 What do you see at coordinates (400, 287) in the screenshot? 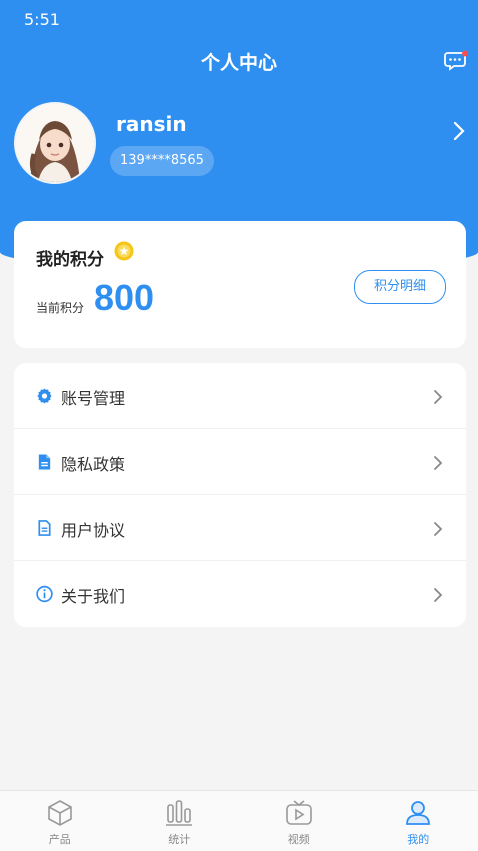
I see `points-detail-button: 积分明细` at bounding box center [400, 287].